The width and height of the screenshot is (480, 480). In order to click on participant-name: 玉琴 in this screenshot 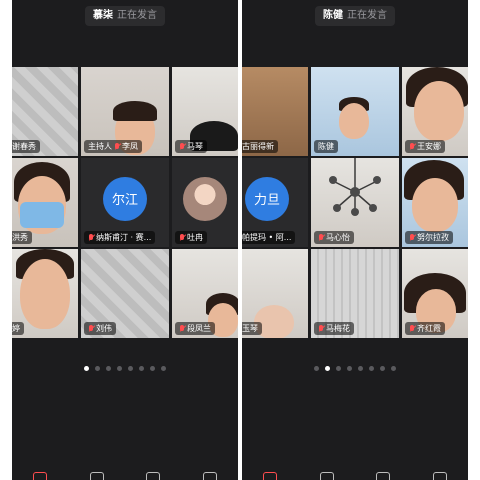, I will do `click(250, 328)`.